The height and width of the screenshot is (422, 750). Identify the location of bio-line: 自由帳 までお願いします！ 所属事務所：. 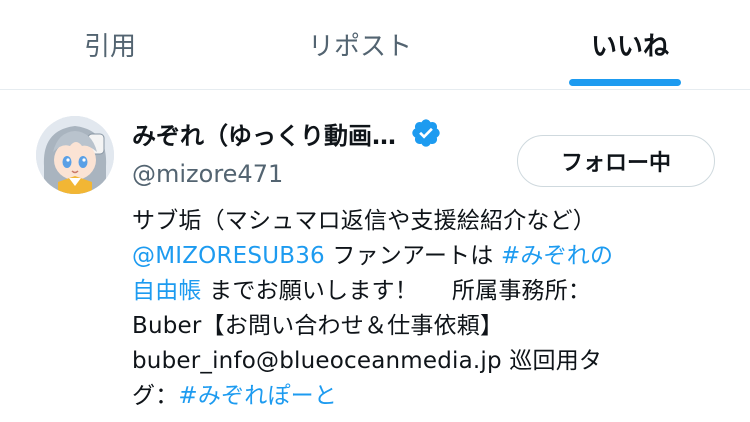
(432, 291).